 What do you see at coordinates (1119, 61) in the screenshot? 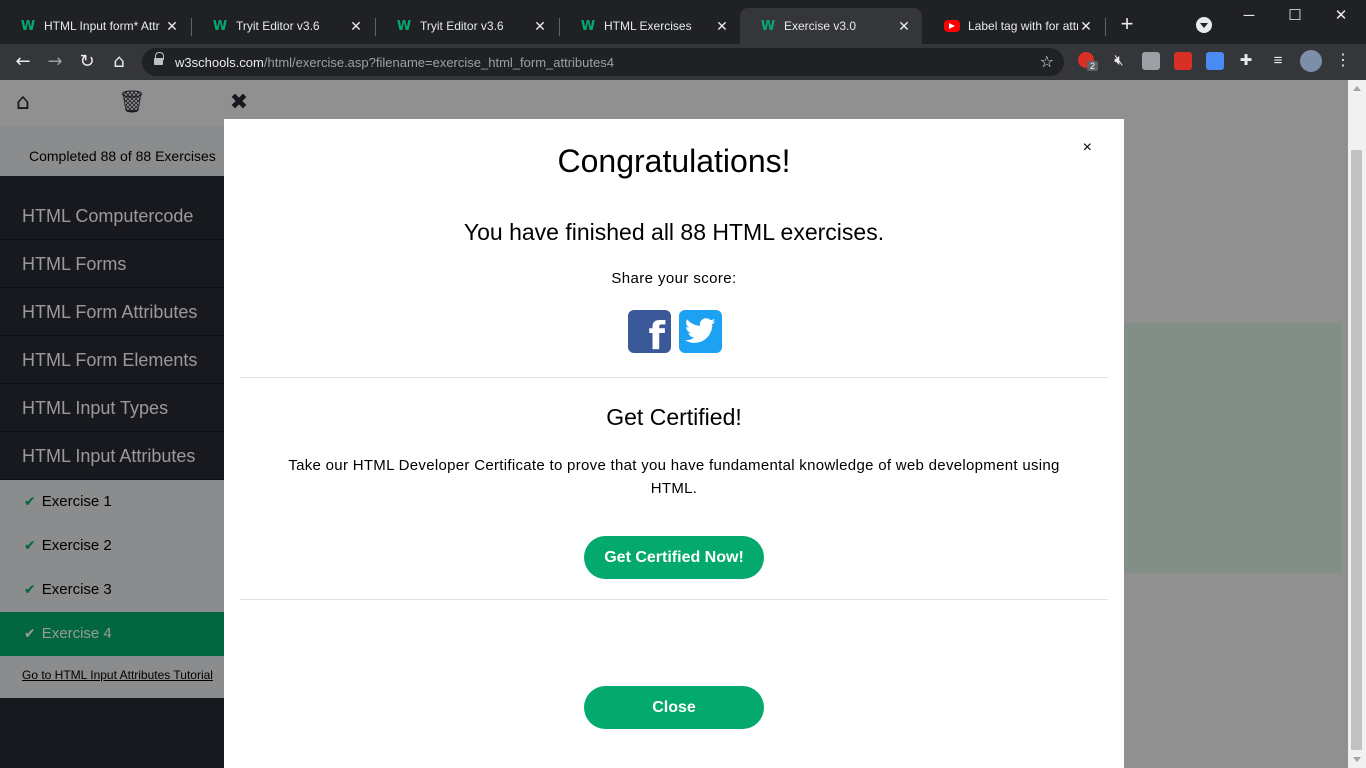
I see `mute-tab-icon: 🔇︎` at bounding box center [1119, 61].